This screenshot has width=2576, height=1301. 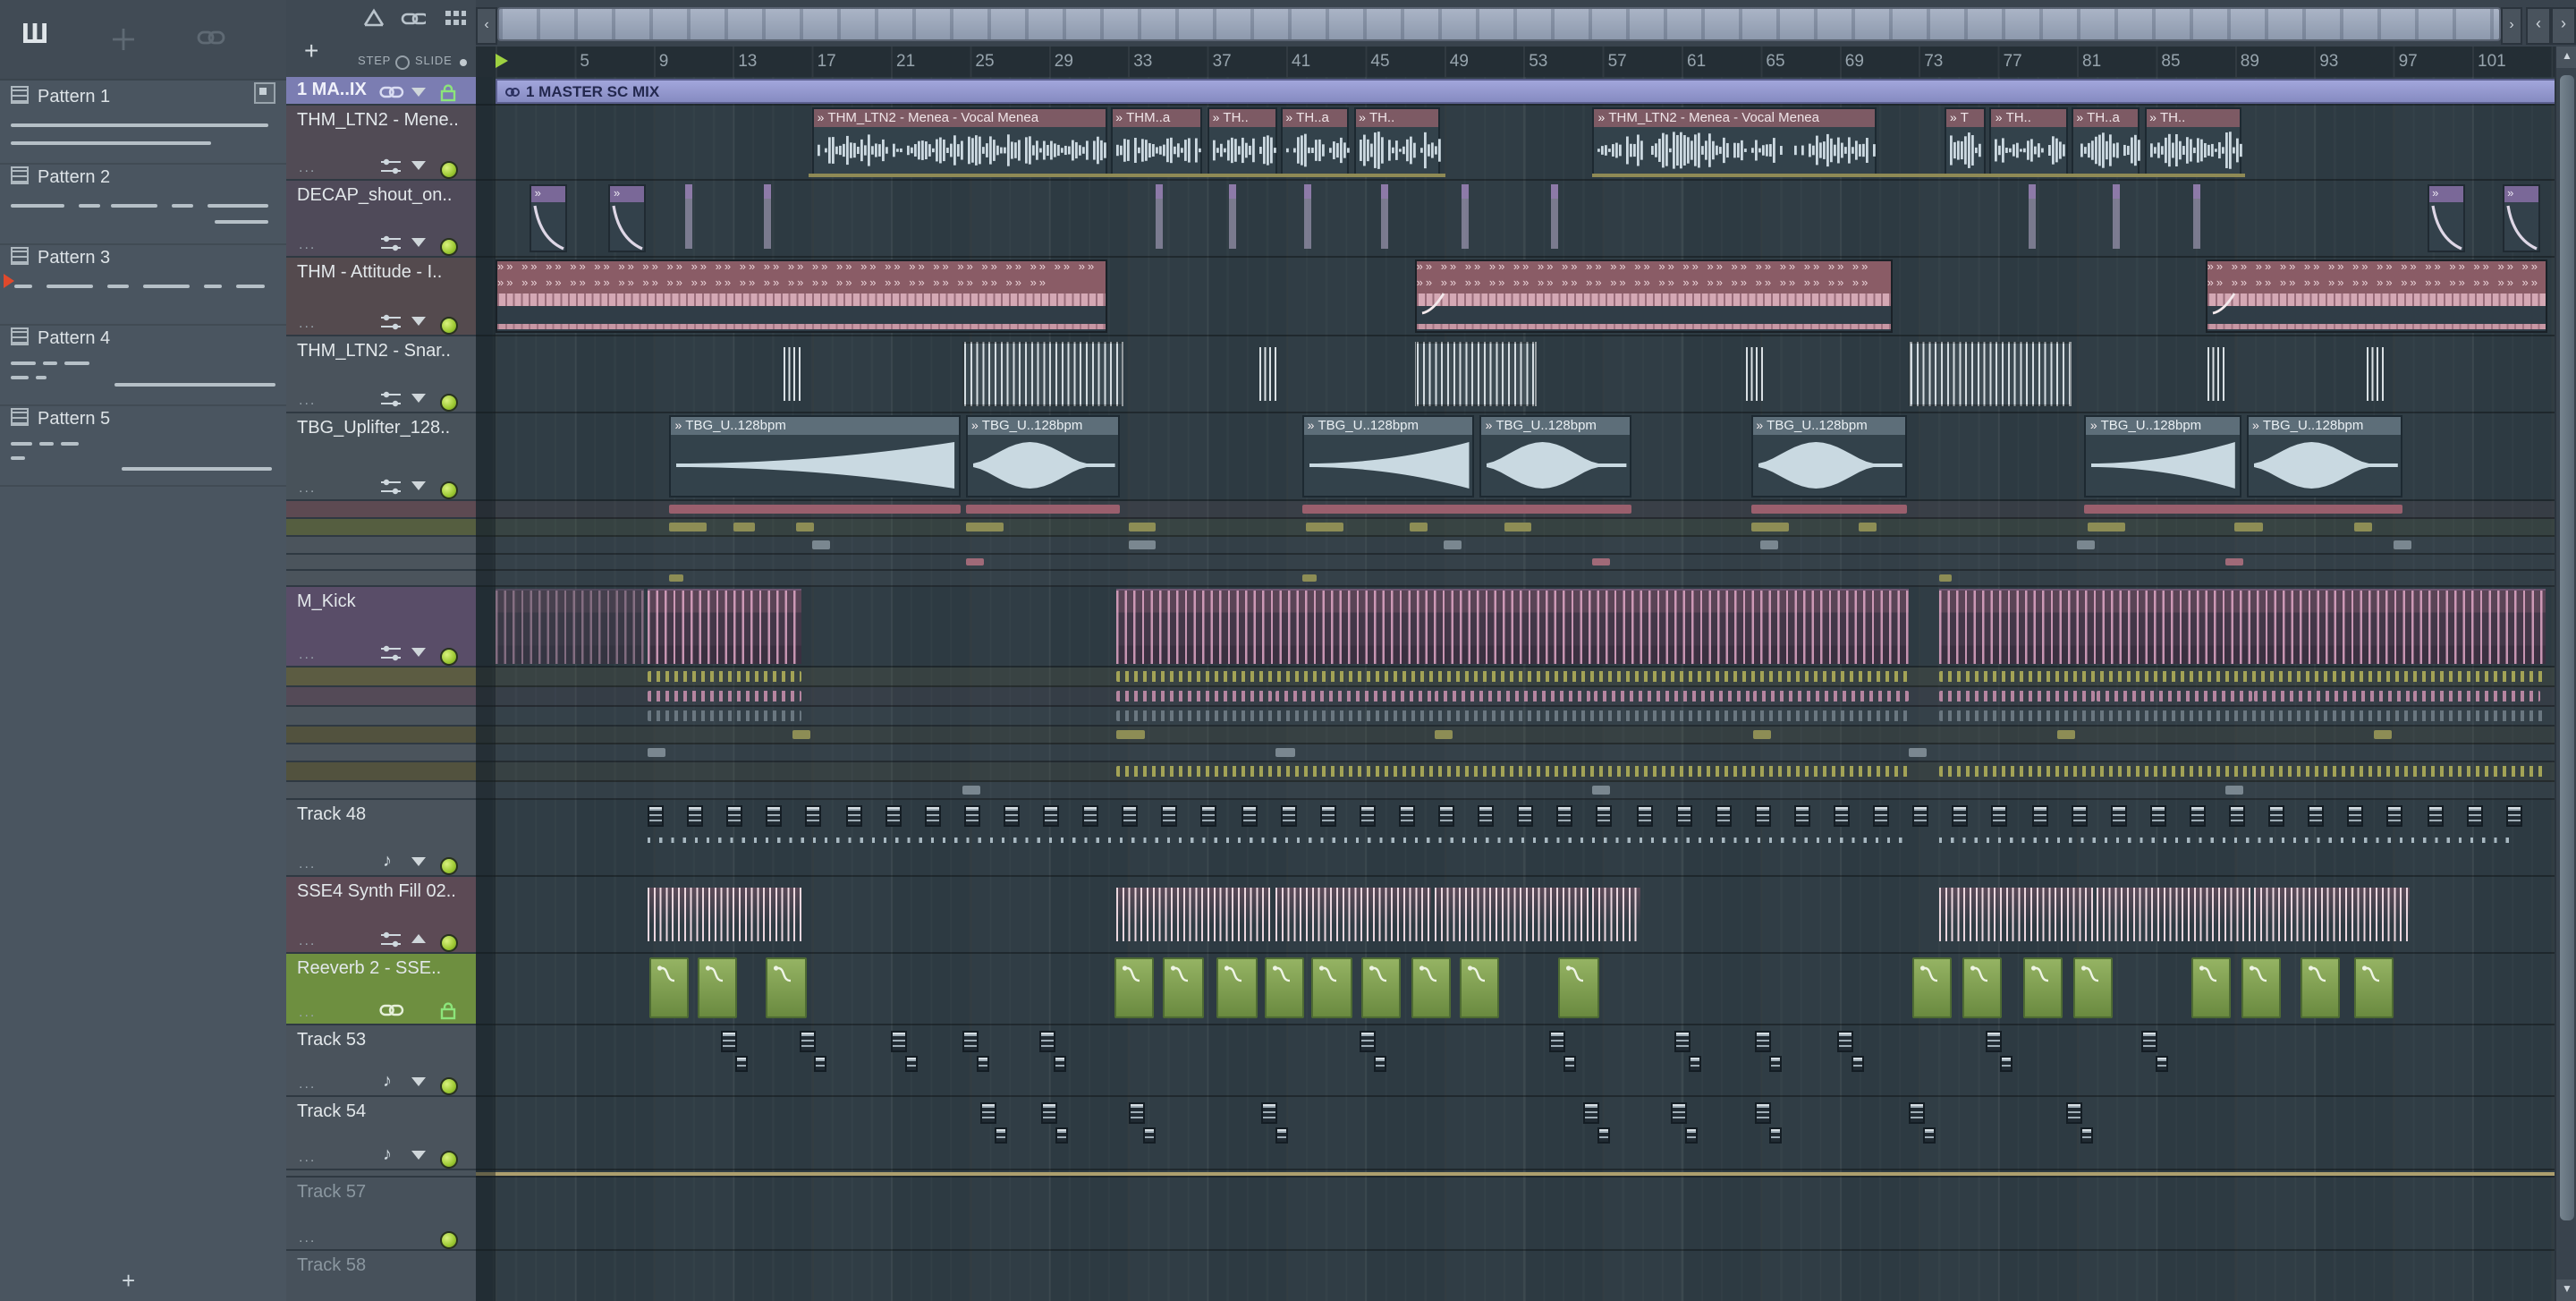 I want to click on clip-decap-shout: », so click(x=2521, y=218).